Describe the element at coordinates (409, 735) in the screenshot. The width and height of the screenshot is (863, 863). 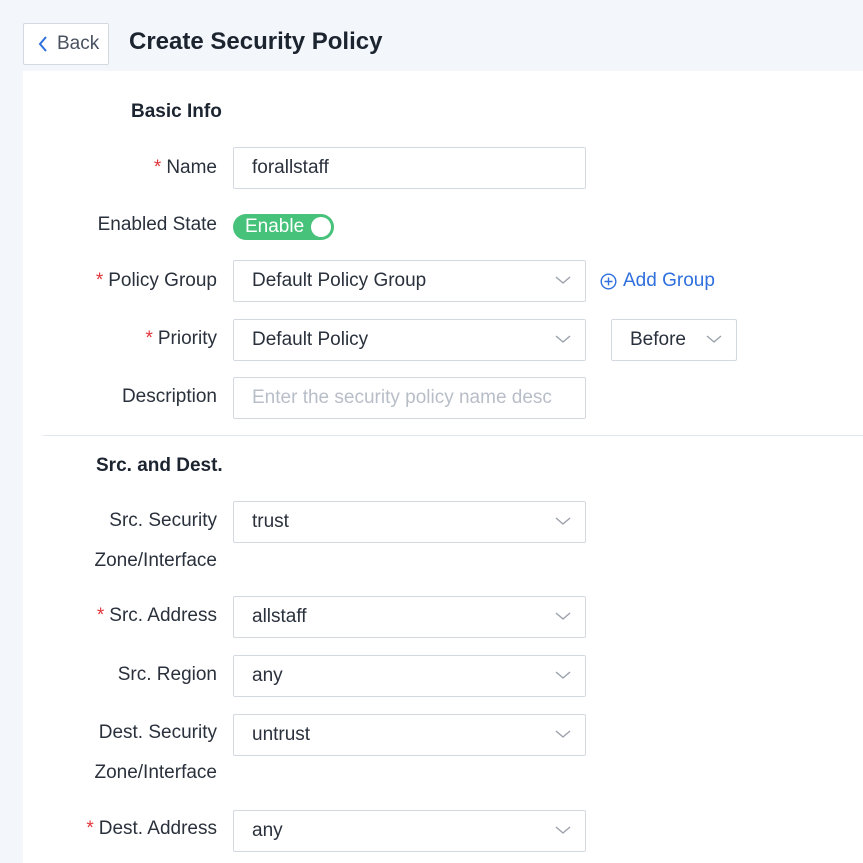
I see `dest-zone-select: untrust` at that location.